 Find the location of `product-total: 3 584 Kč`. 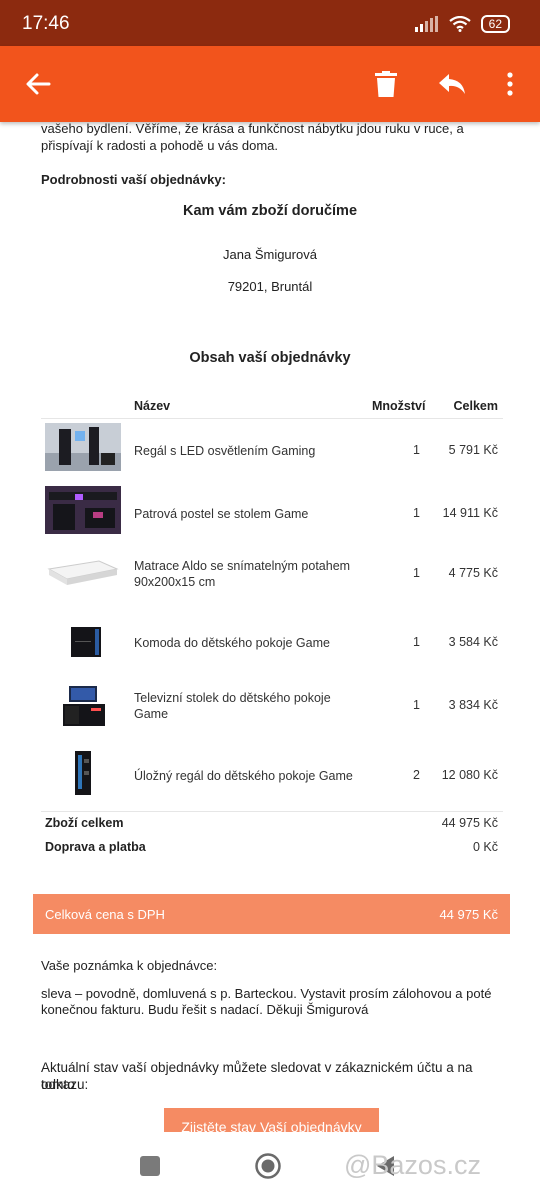

product-total: 3 584 Kč is located at coordinates (473, 642).